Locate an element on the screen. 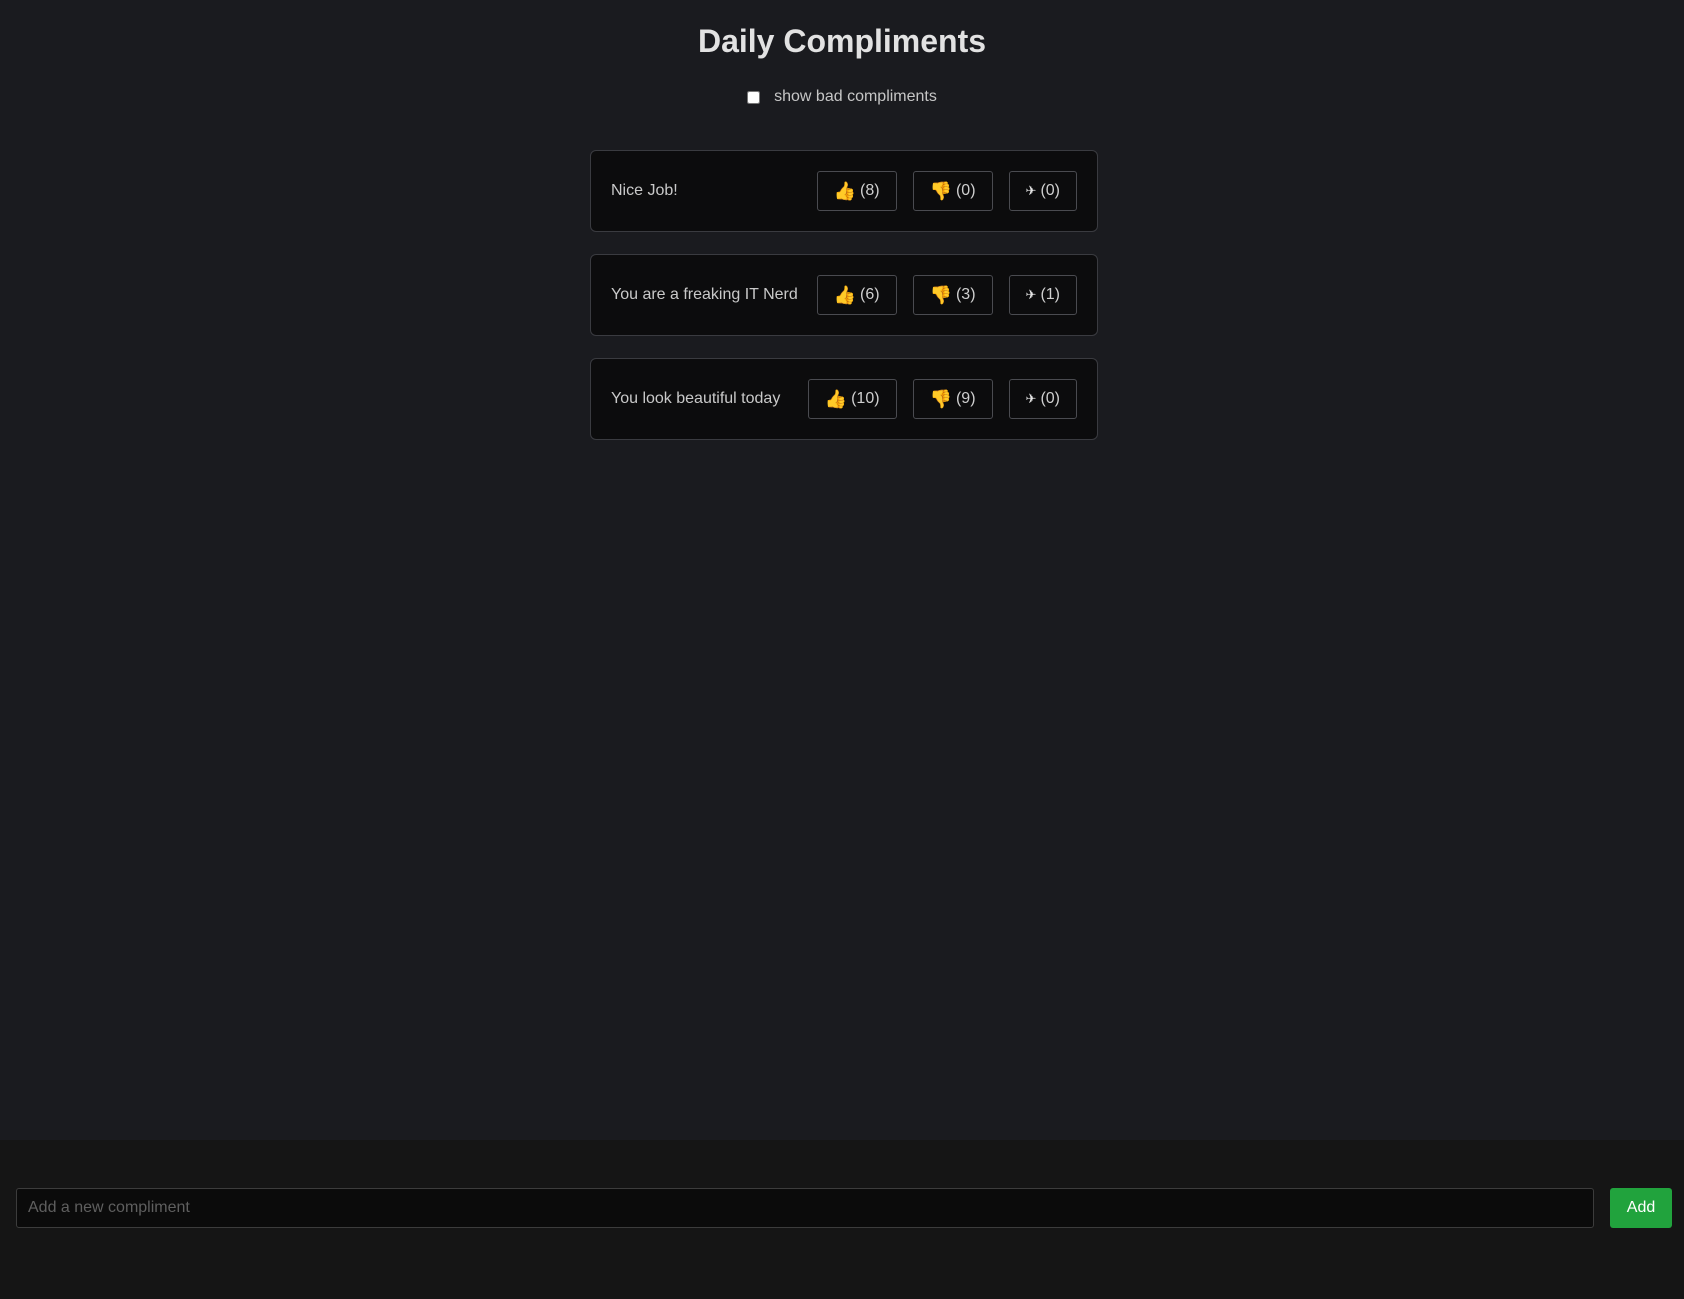  compliment-actions: 👍 (8) 👎 (0) ✈ (0) is located at coordinates (946, 191).